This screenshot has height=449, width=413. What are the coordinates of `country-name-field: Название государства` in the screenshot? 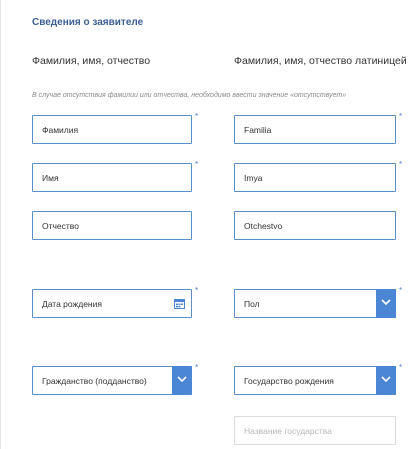 It's located at (315, 430).